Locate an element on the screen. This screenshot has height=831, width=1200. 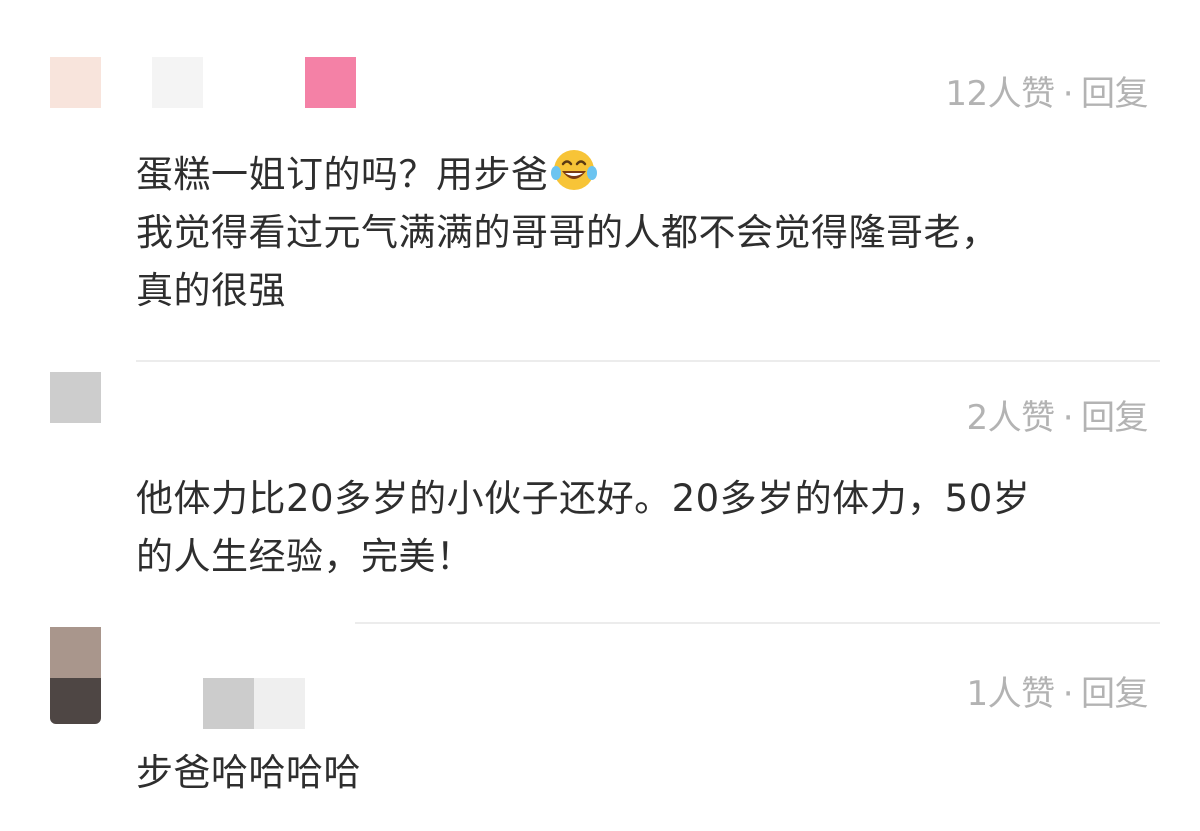
like-count: 1人赞 is located at coordinates (1011, 694).